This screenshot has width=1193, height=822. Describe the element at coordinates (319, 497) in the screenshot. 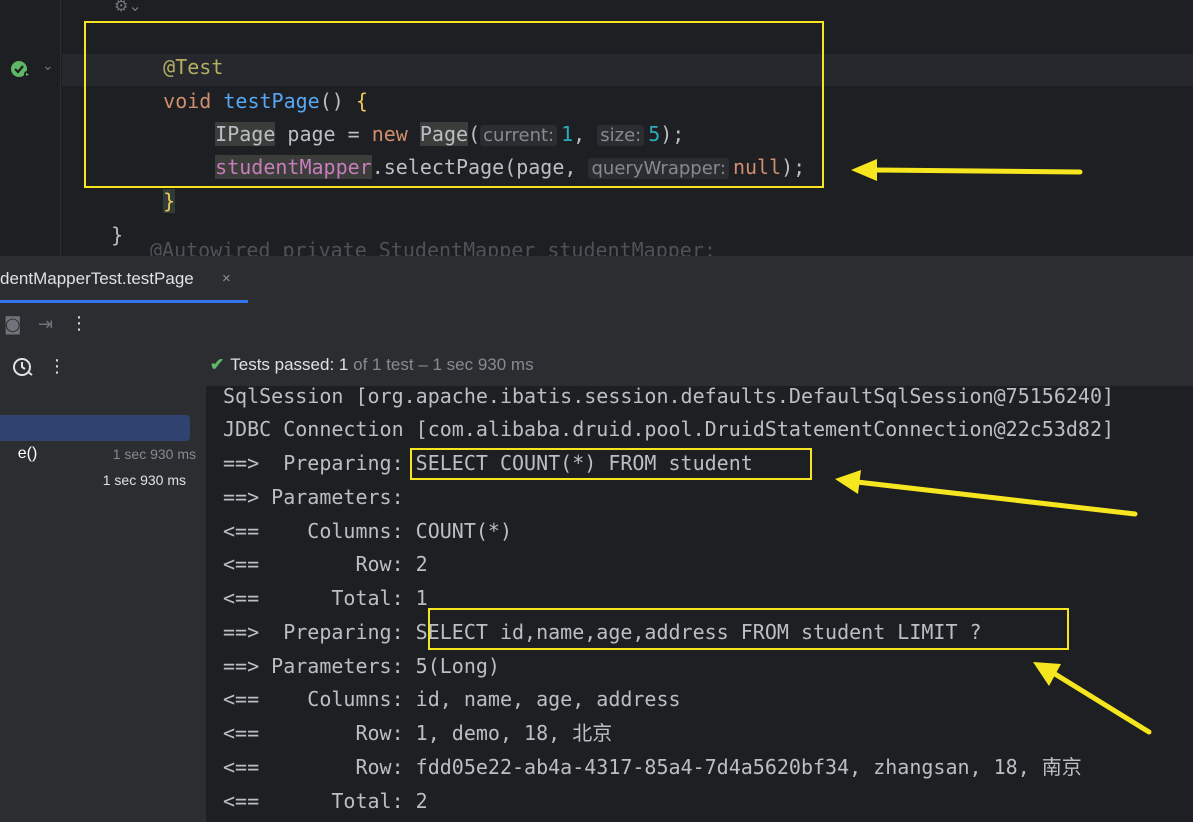

I see `console-line: ==> Parameters:` at that location.